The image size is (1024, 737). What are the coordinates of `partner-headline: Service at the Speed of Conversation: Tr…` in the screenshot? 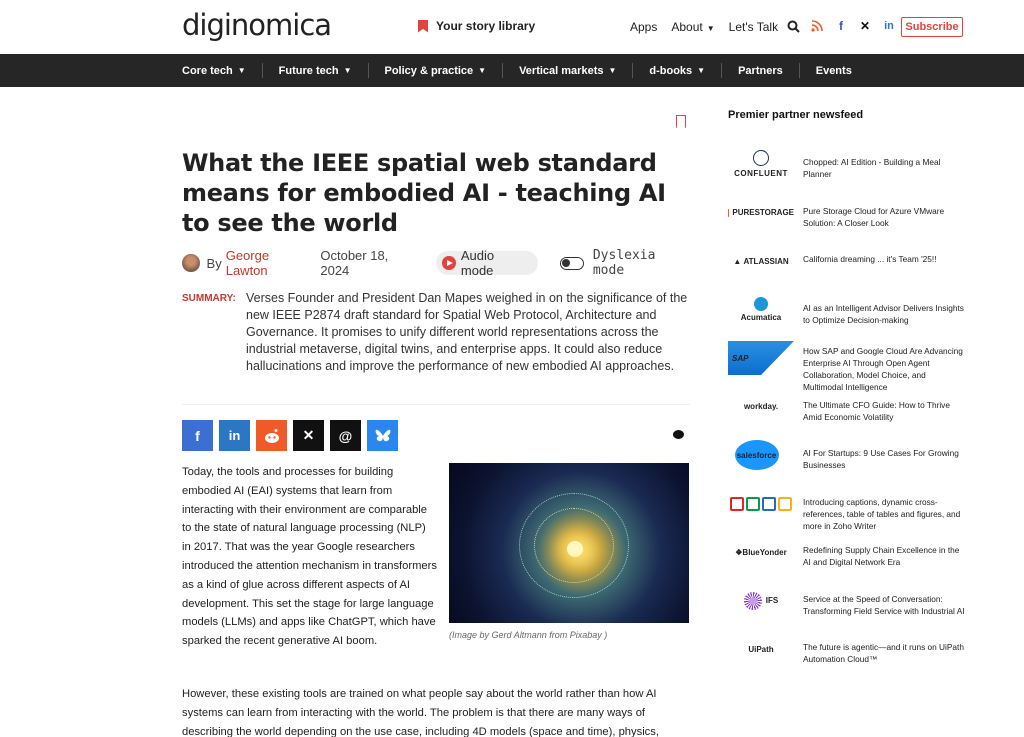 It's located at (884, 604).